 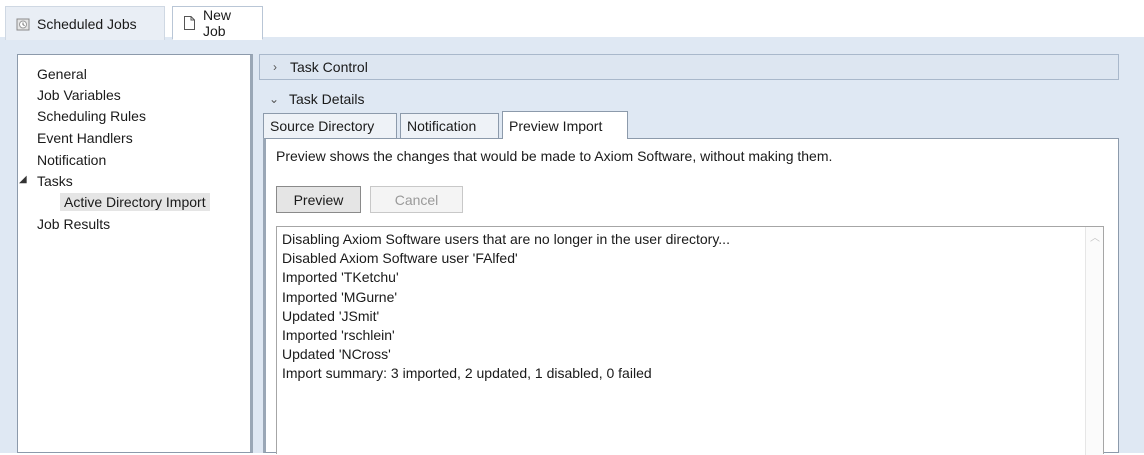 What do you see at coordinates (275, 67) in the screenshot?
I see `chevron-right-icon: ›` at bounding box center [275, 67].